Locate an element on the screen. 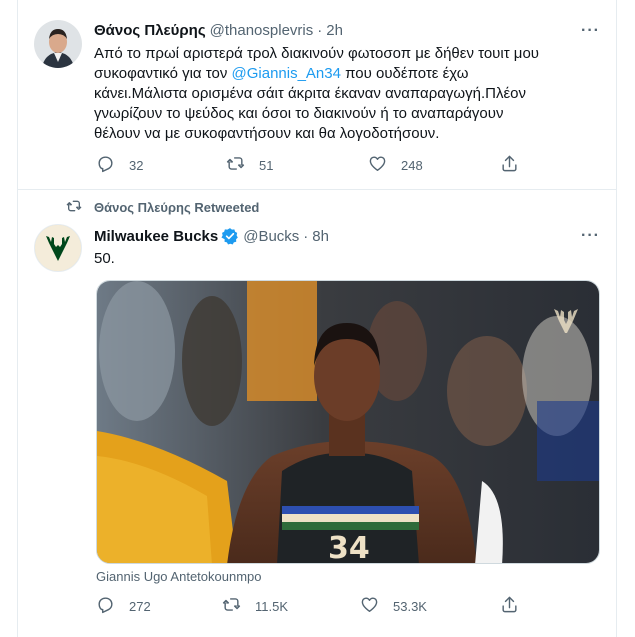  retweet-count: 51 is located at coordinates (266, 165).